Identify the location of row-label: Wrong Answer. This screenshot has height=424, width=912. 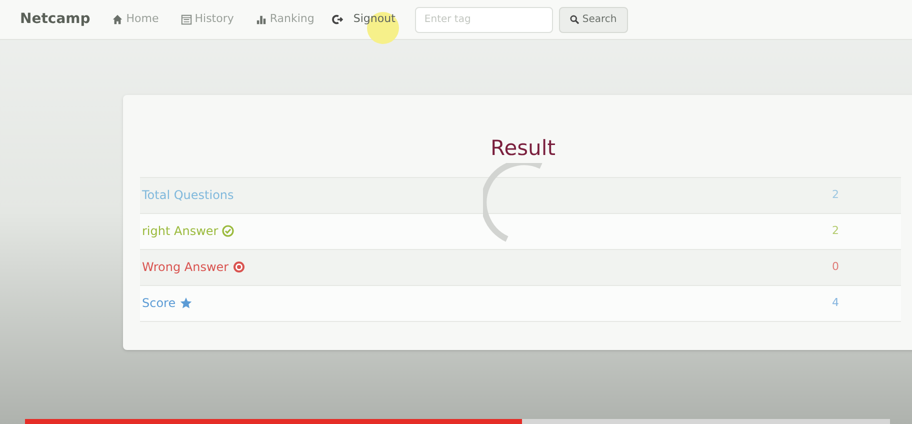
(185, 267).